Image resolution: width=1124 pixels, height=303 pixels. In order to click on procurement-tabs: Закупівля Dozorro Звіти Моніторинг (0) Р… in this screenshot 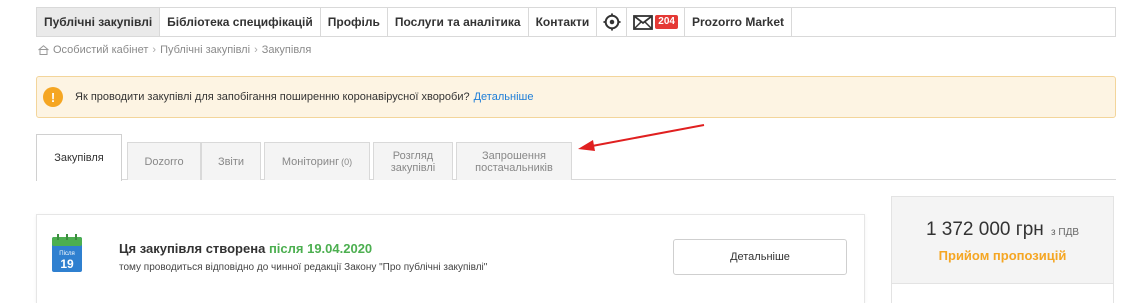, I will do `click(576, 157)`.